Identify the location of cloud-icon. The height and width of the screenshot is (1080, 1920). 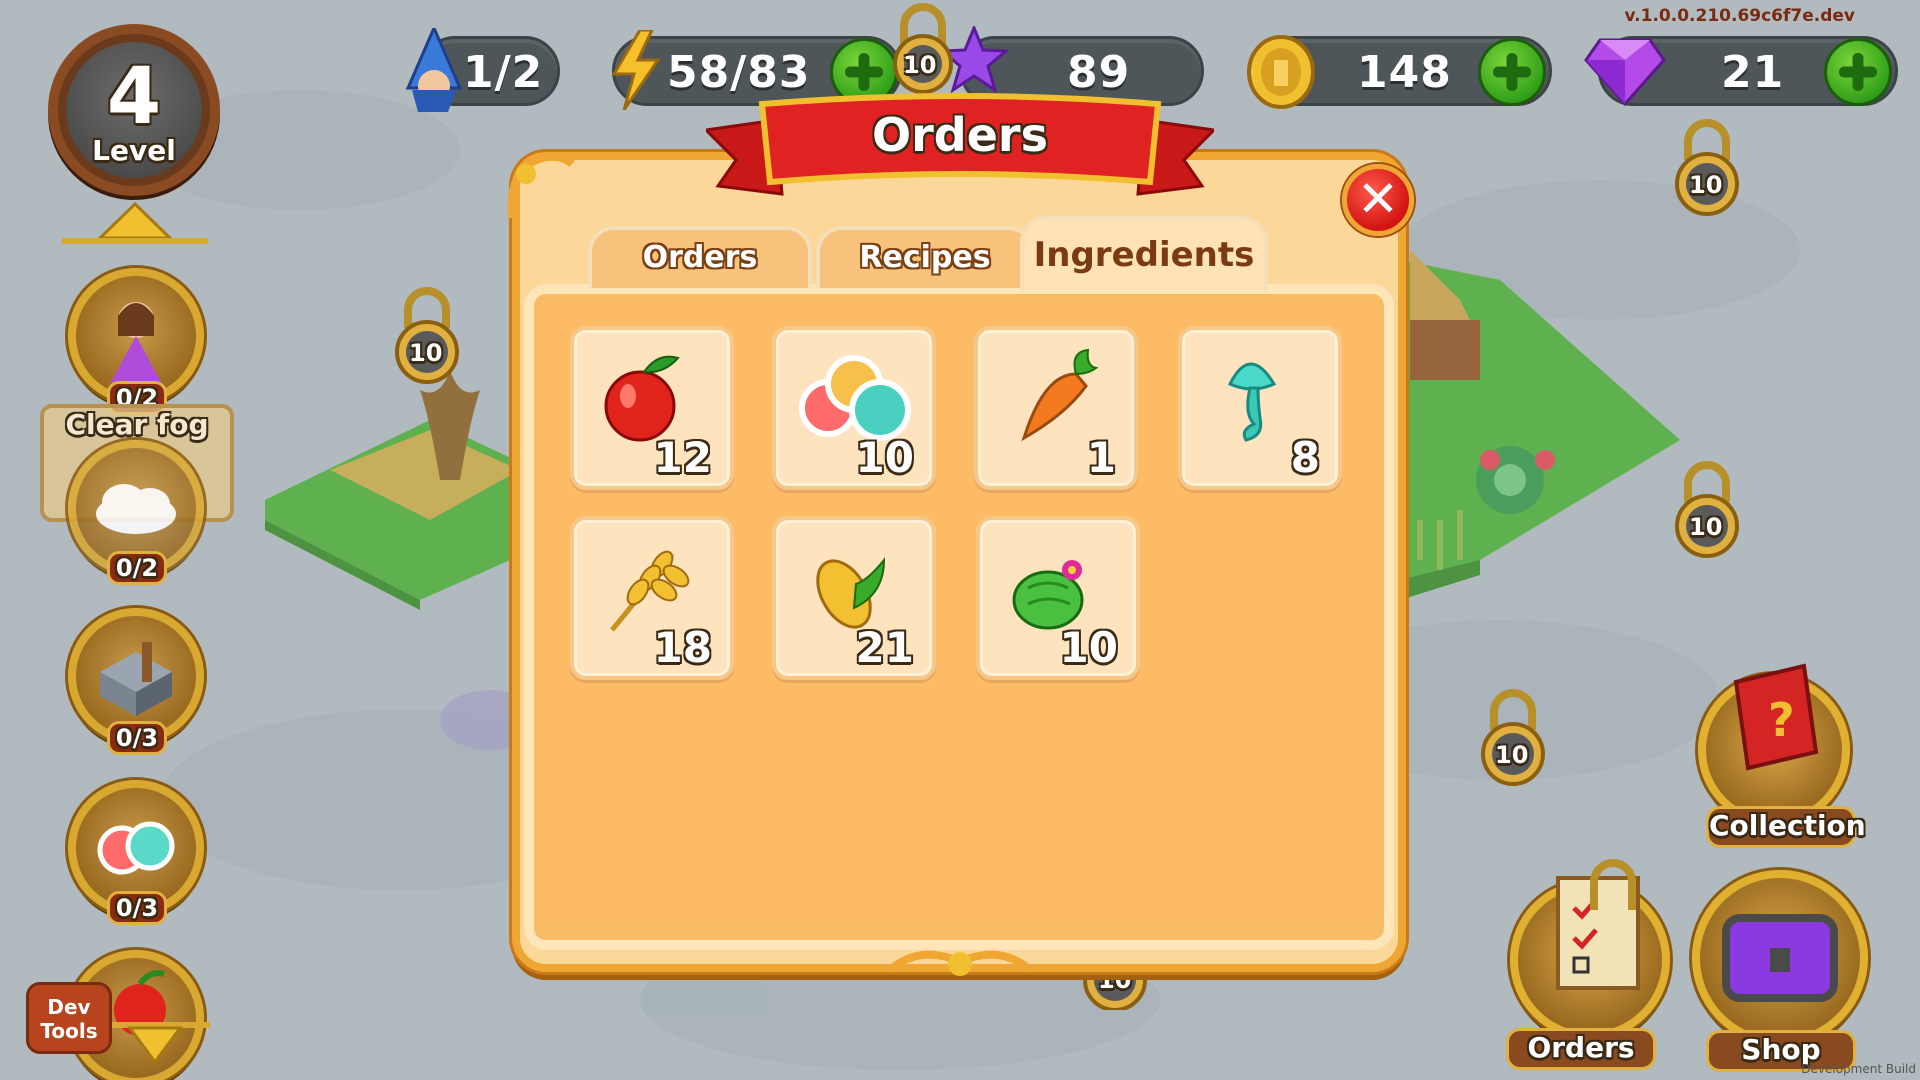
(136, 509).